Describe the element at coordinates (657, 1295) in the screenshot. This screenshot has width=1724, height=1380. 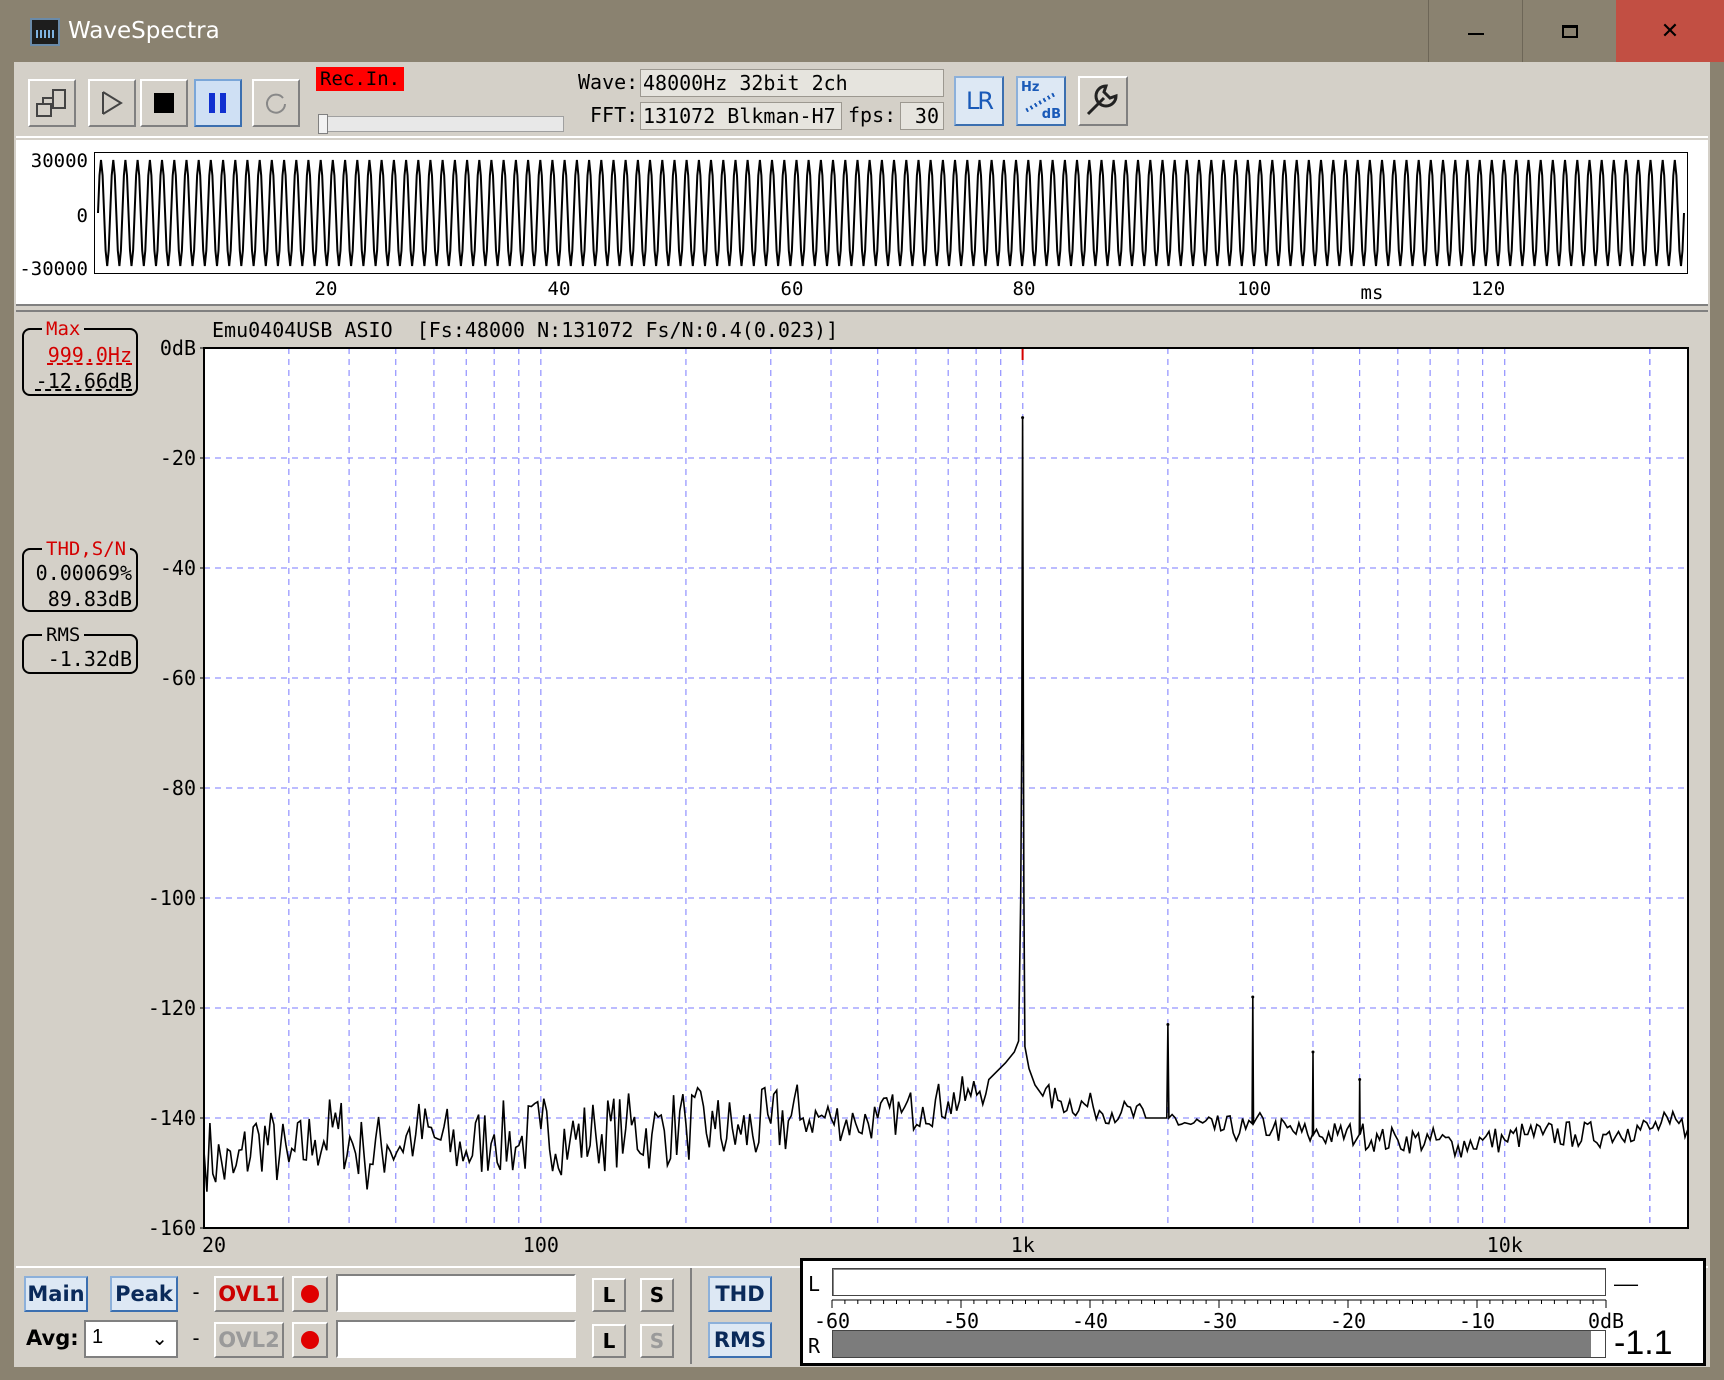
I see `ovl1-s-button: S` at that location.